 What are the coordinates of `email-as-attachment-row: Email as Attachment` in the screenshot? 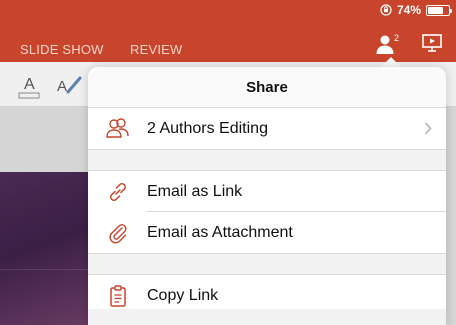 It's located at (267, 232).